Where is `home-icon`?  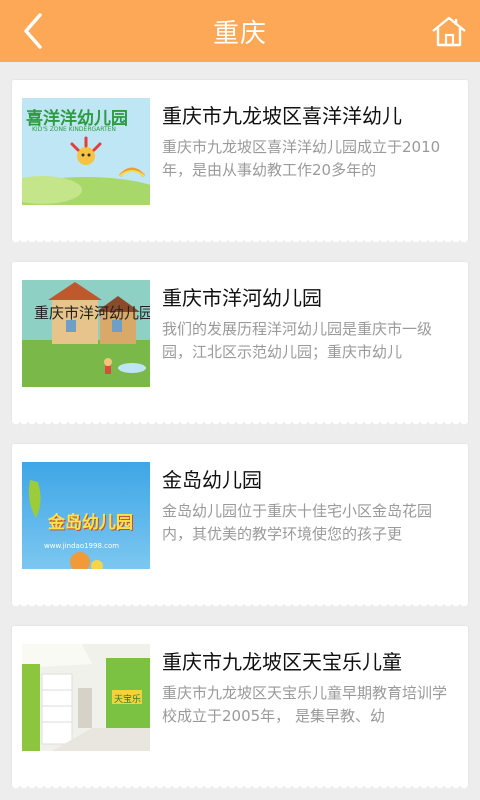
home-icon is located at coordinates (449, 31).